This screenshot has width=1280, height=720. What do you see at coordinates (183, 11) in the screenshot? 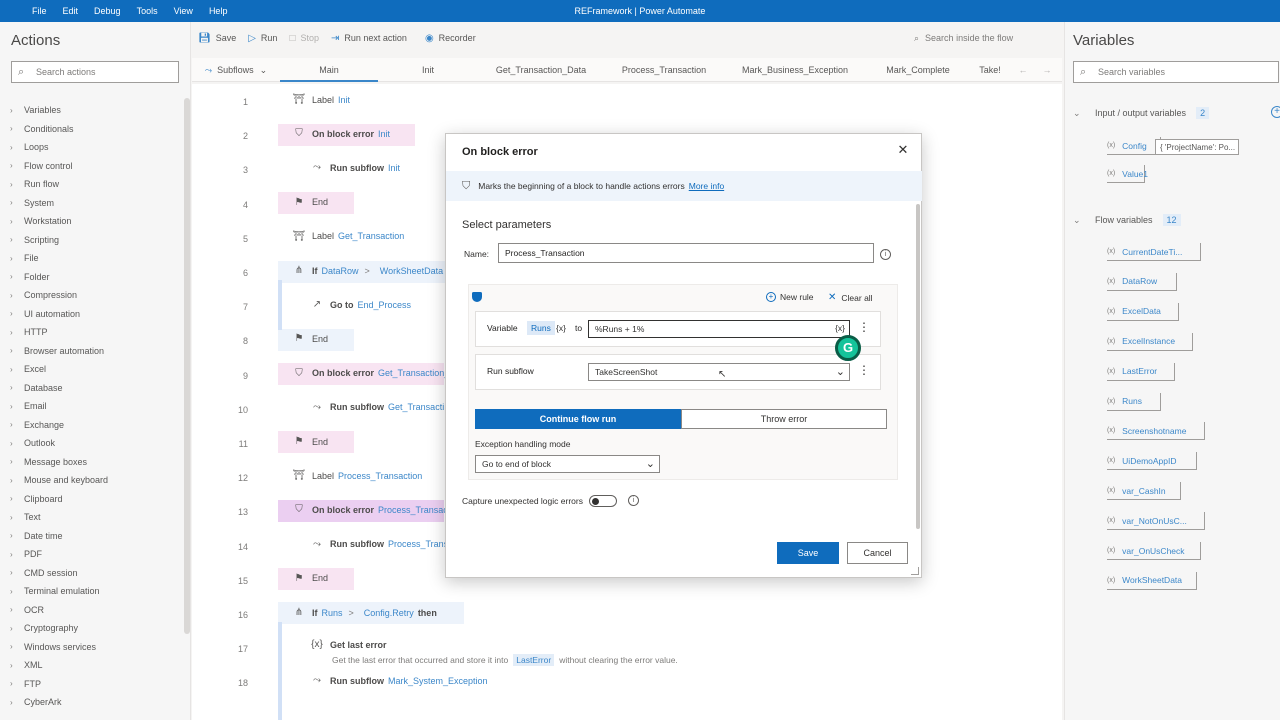
I see `menu-view: View` at bounding box center [183, 11].